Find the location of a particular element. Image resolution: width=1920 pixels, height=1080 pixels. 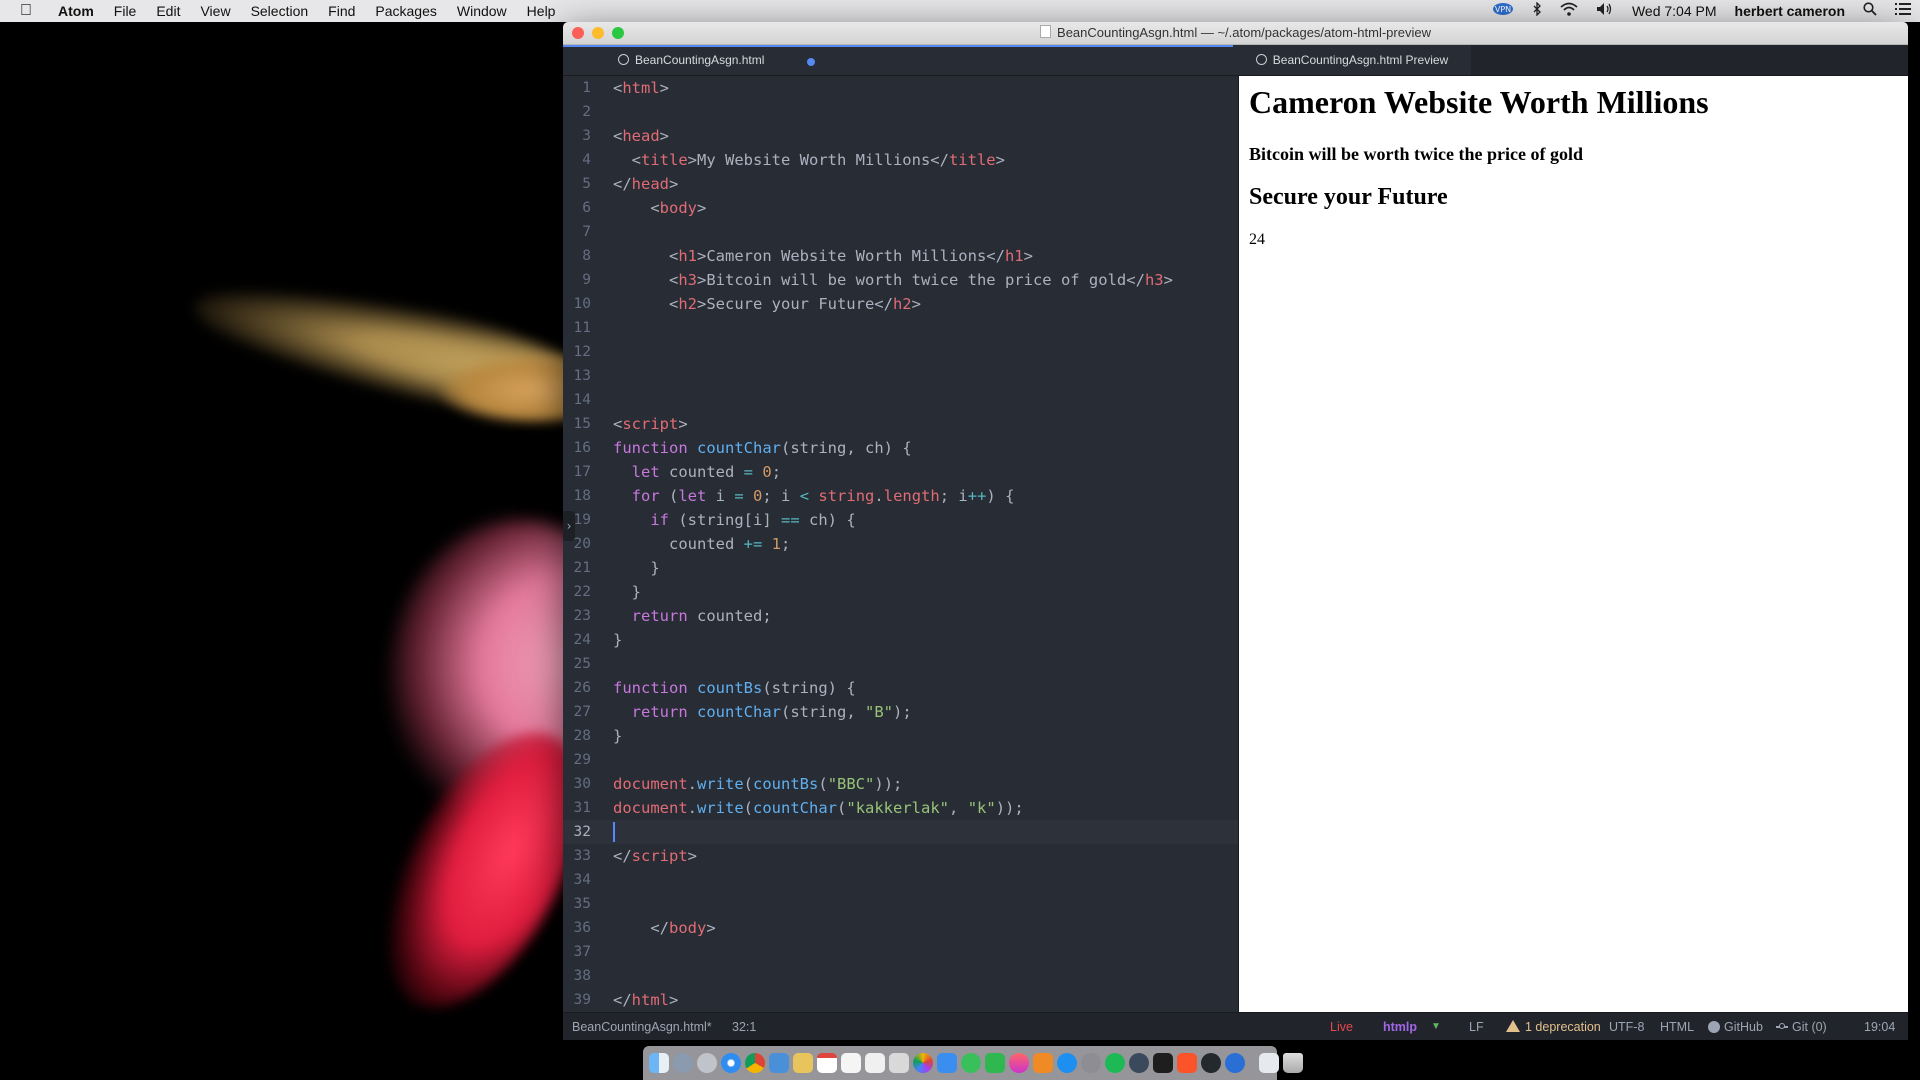

code-text: function countBs(string) { is located at coordinates (734, 688).